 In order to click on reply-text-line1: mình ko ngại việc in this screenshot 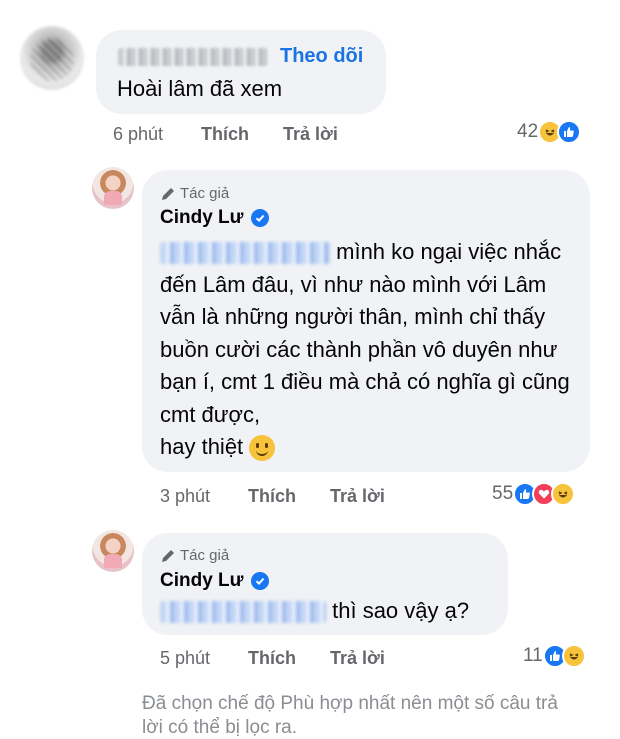, I will do `click(422, 251)`.